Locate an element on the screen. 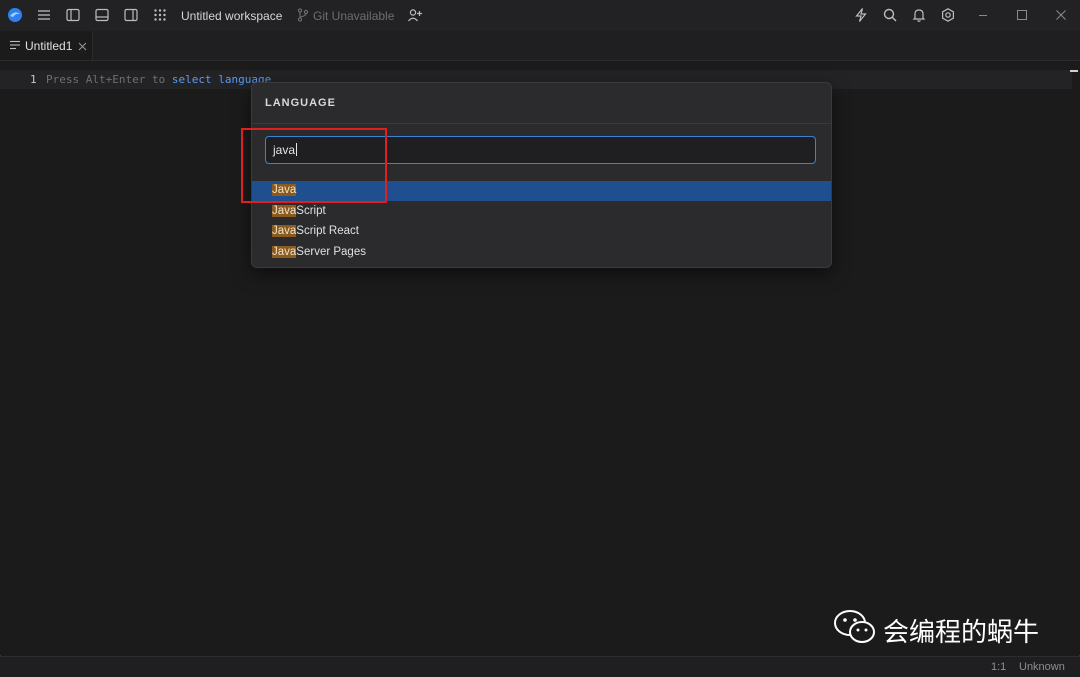 This screenshot has width=1080, height=677. menu-icon is located at coordinates (44, 15).